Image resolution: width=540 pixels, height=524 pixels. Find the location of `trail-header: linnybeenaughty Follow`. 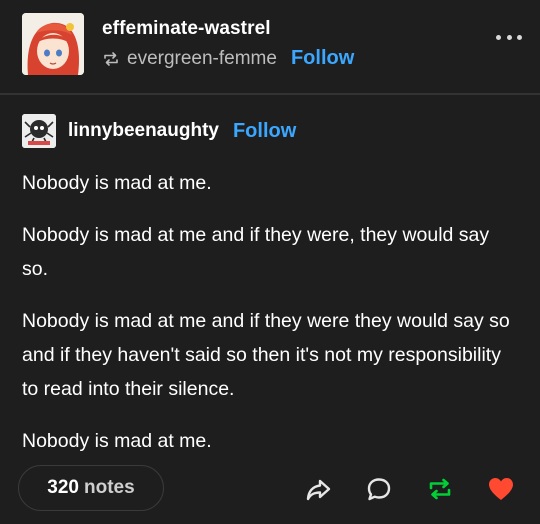

trail-header: linnybeenaughty Follow is located at coordinates (159, 131).